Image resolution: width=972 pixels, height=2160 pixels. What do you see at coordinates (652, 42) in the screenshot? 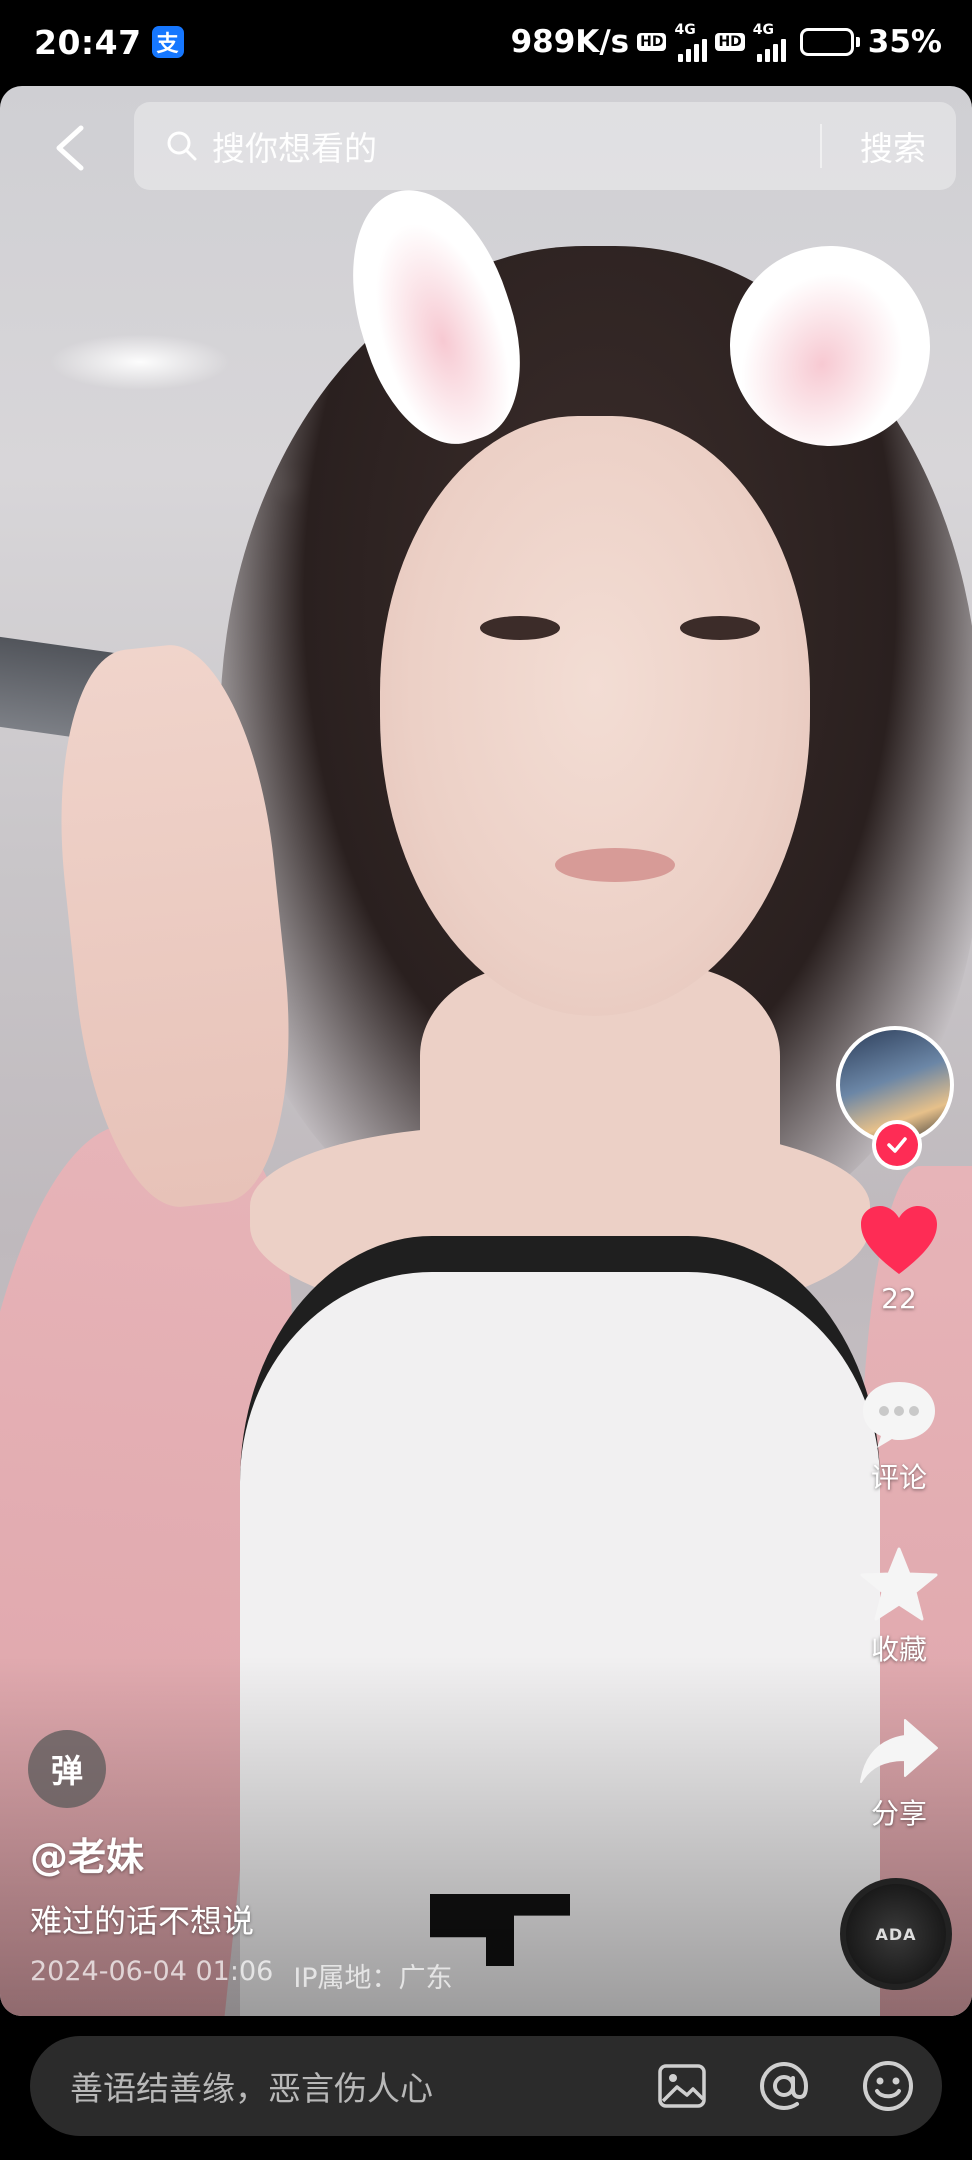
I see `hd-badge: HD` at bounding box center [652, 42].